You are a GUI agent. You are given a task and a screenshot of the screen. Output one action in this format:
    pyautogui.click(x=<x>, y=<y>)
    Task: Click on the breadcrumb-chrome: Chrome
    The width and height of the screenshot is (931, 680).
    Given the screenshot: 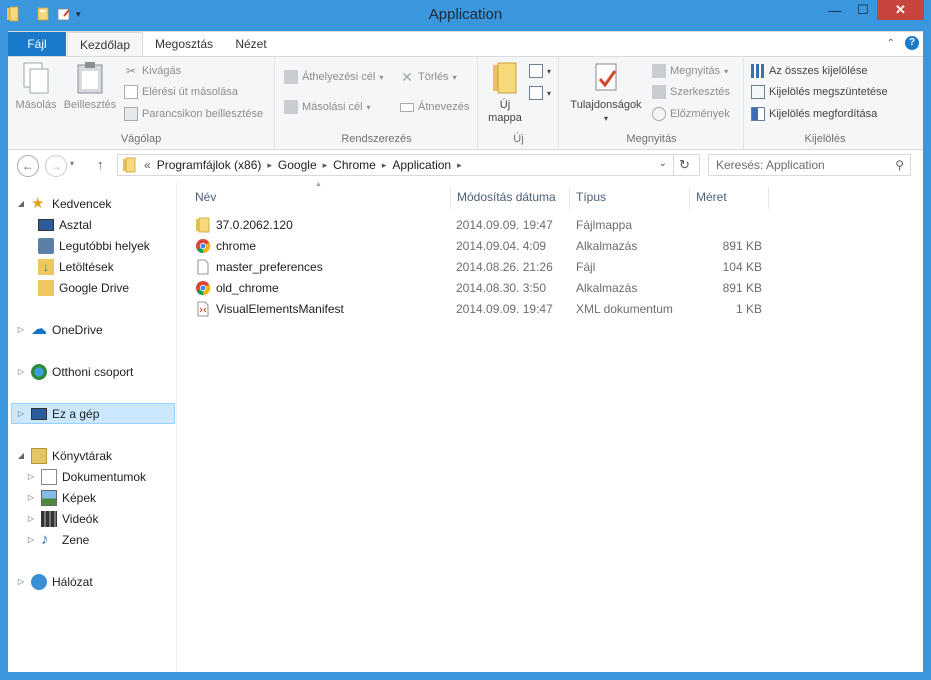 What is the action you would take?
    pyautogui.click(x=354, y=165)
    